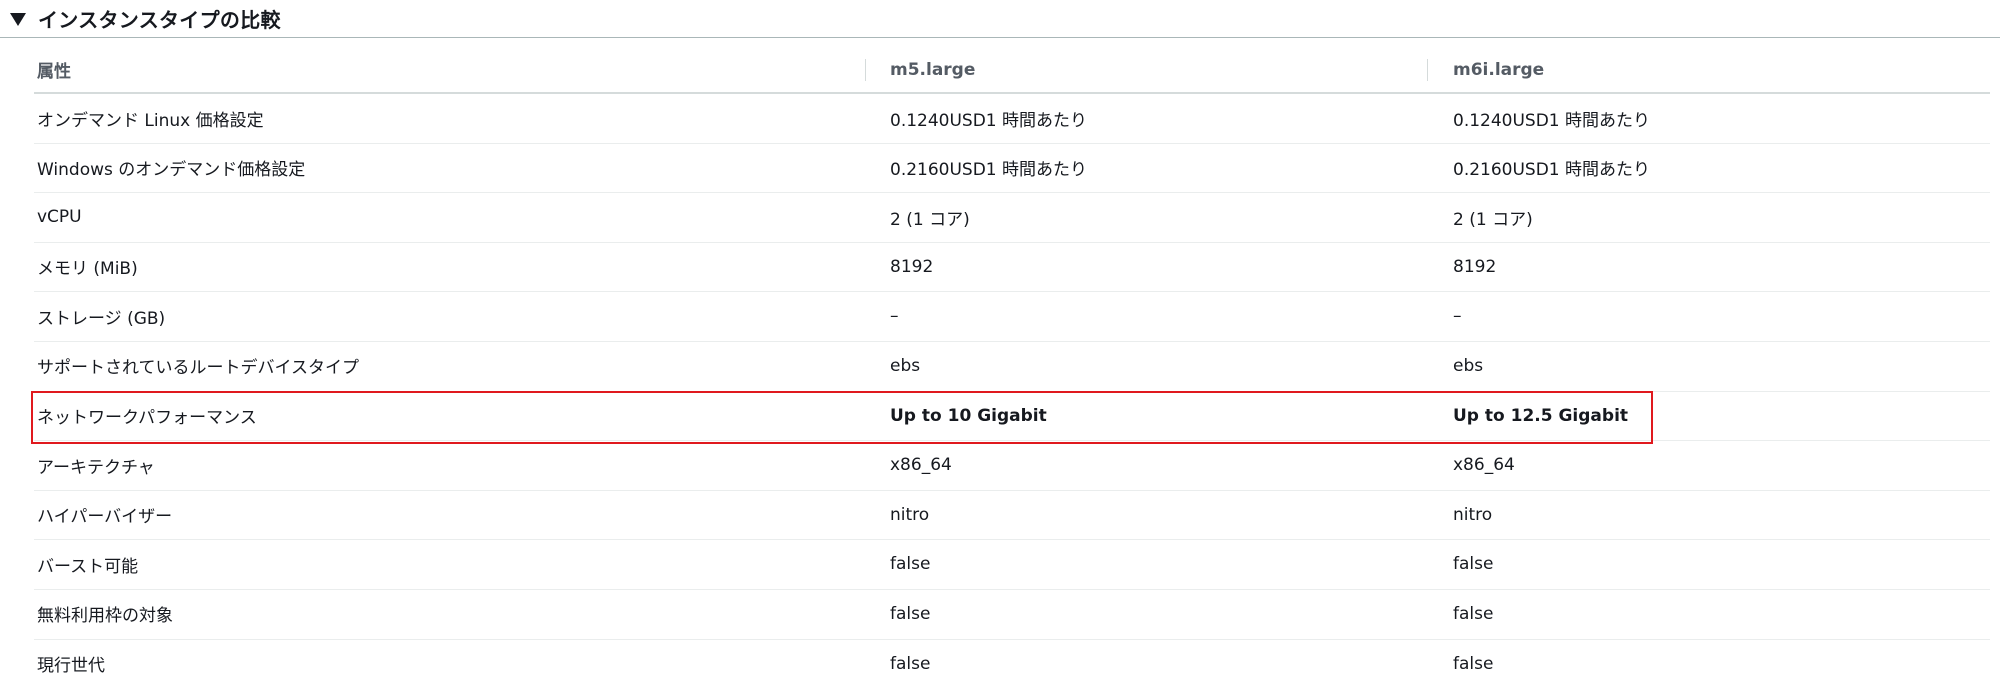  I want to click on caret-down-icon, so click(18, 19).